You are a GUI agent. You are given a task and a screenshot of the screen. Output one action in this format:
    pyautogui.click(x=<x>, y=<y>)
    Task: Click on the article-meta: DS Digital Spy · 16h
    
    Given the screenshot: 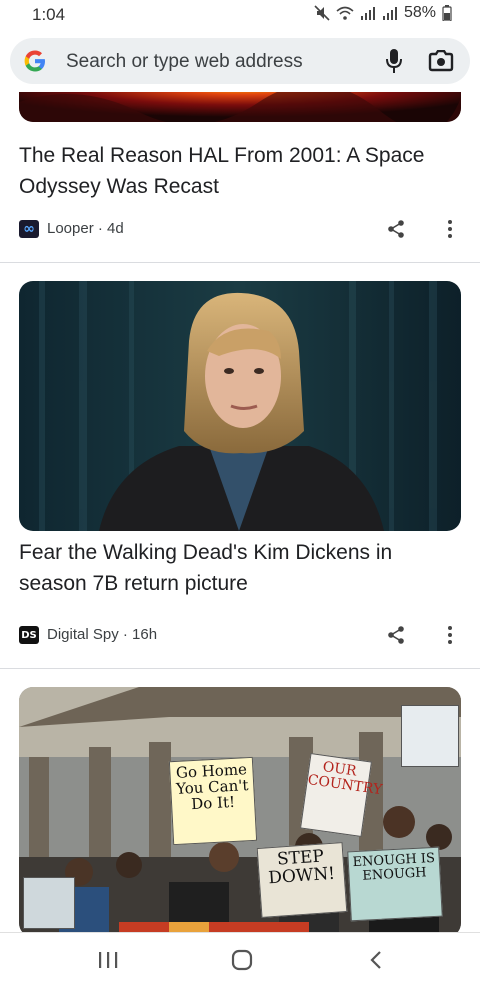 What is the action you would take?
    pyautogui.click(x=240, y=636)
    